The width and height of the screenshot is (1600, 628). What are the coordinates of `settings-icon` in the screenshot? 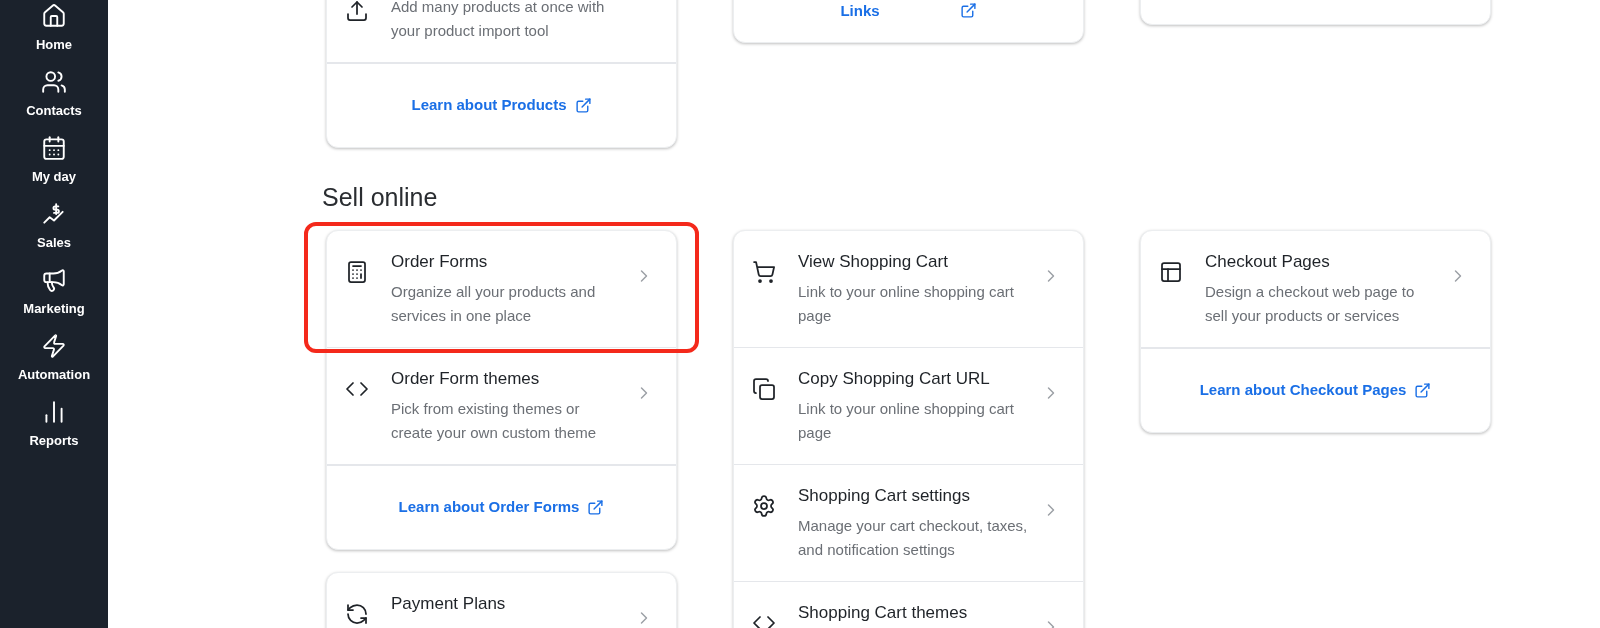 It's located at (764, 506).